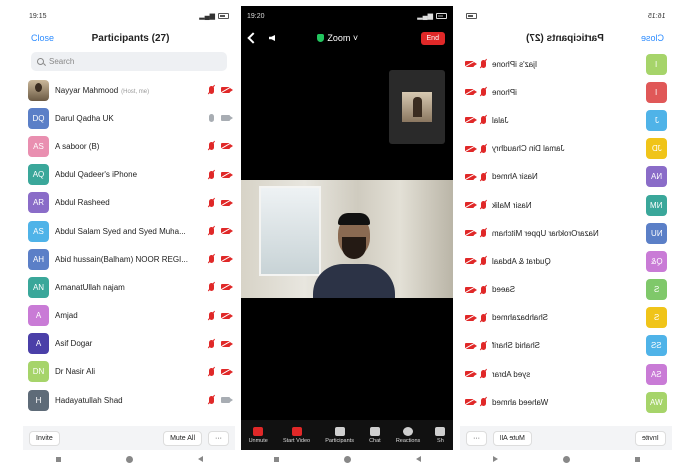 The width and height of the screenshot is (681, 466). What do you see at coordinates (343, 38) in the screenshot?
I see `zoom-label: Zoom ˅` at bounding box center [343, 38].